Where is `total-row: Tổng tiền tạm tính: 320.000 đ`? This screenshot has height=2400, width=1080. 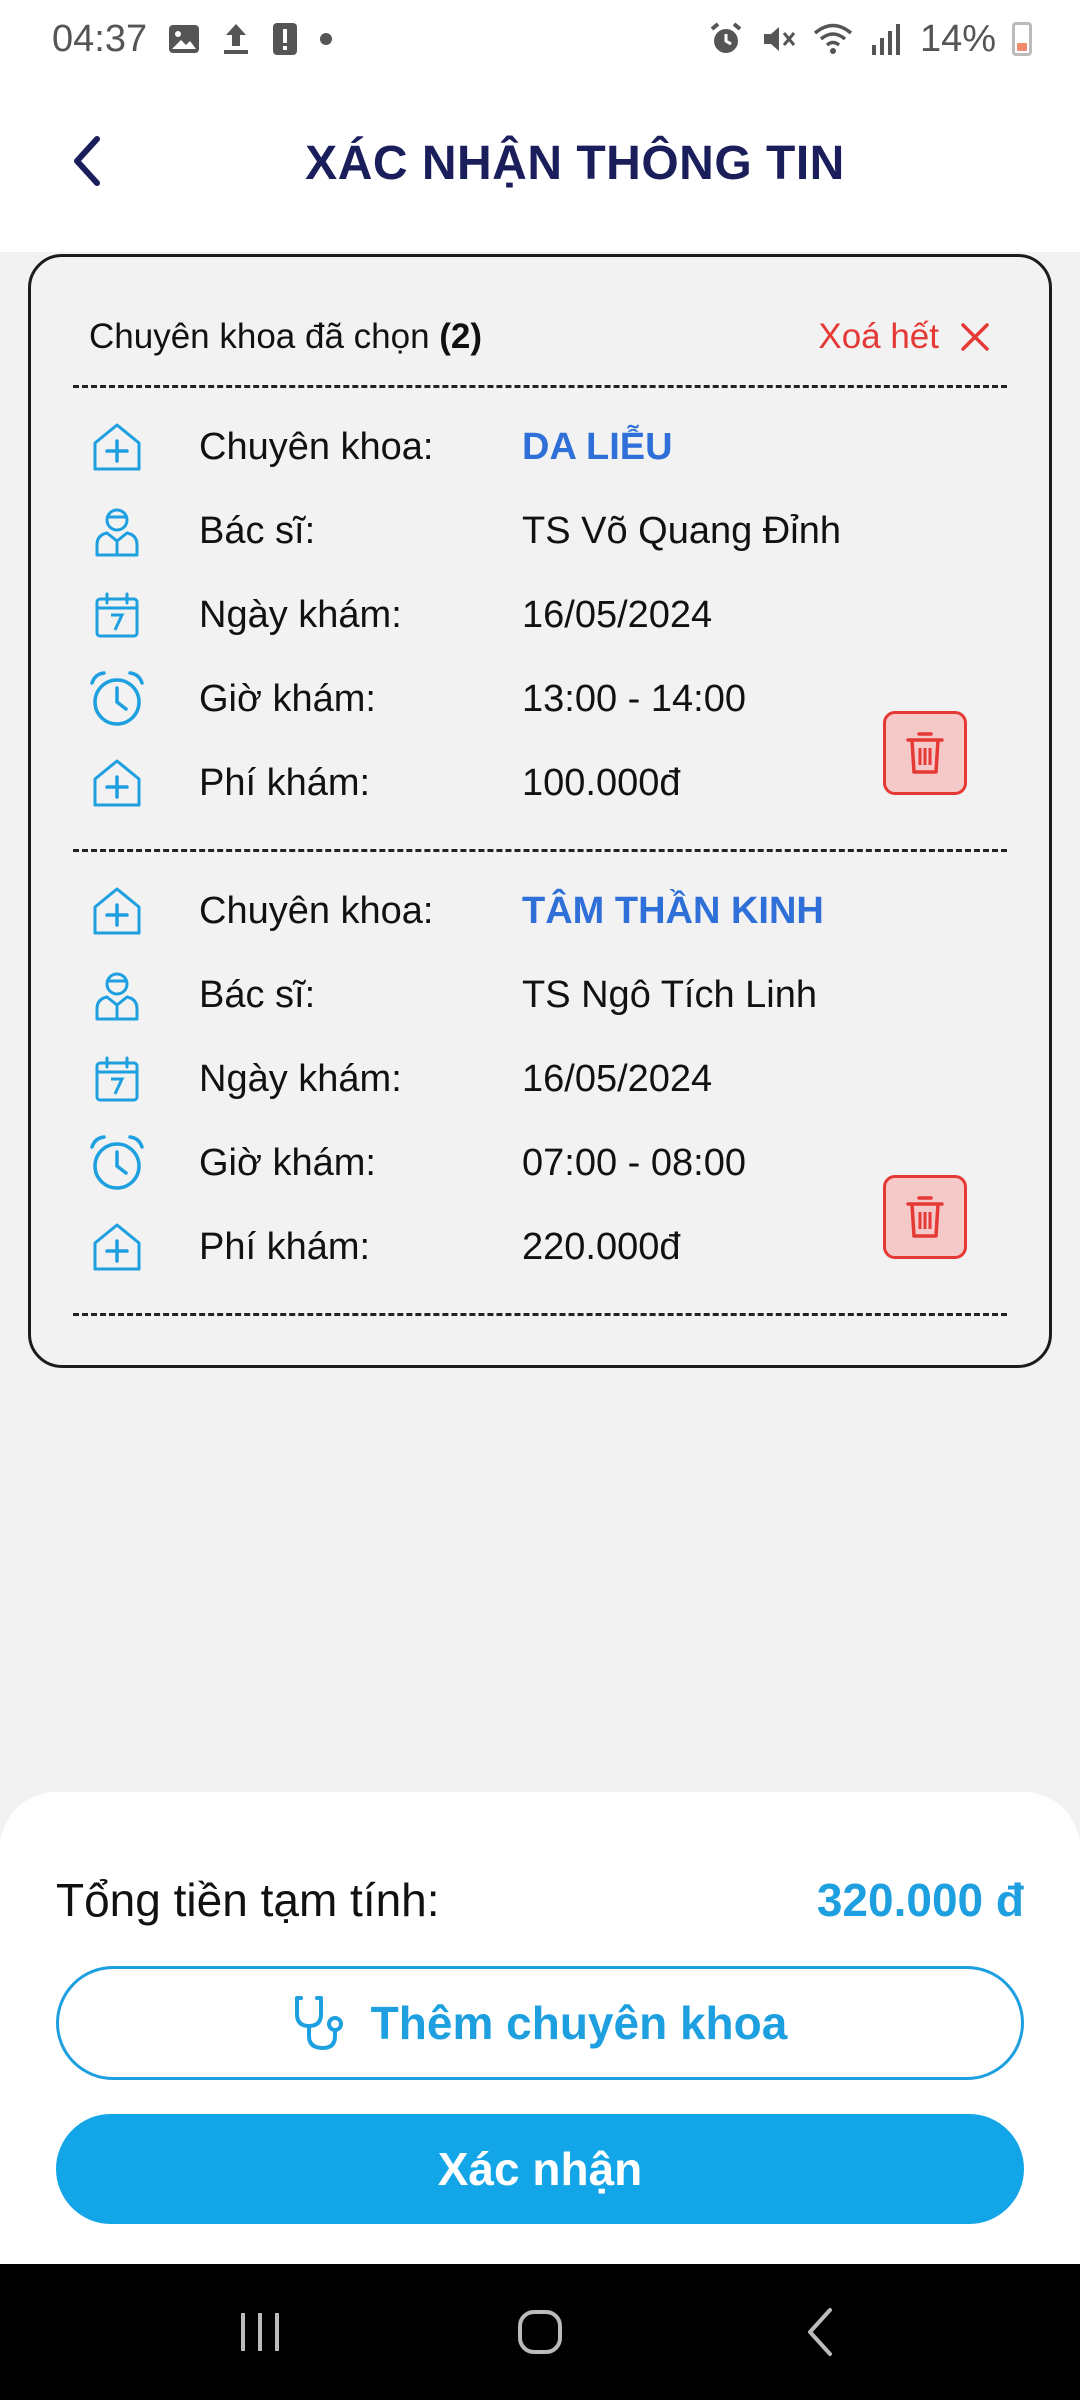 total-row: Tổng tiền tạm tính: 320.000 đ is located at coordinates (540, 1900).